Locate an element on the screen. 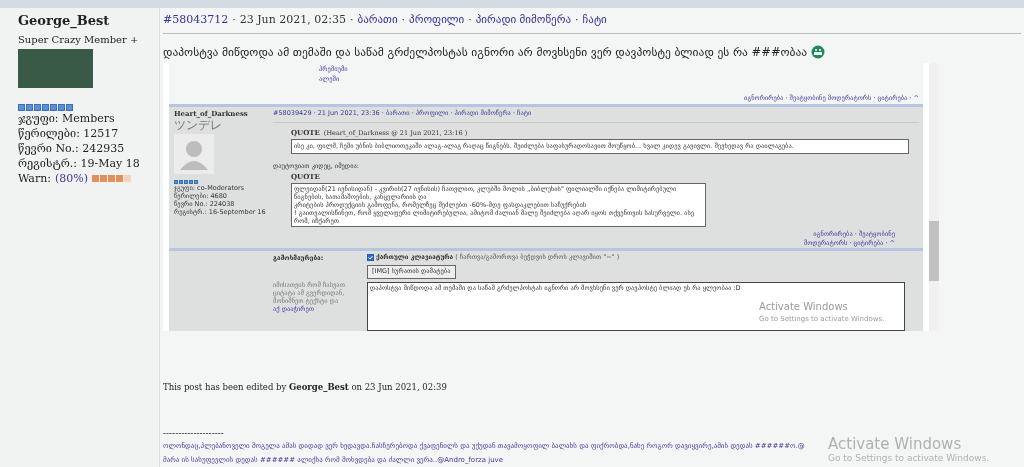  post-message: დაპოსტვა მიწდოდა ამ თემაში და საწამ გრძელპოსტას იგნორი არ მოვხსენი ვერ დავპოსტე ბლიად ეს რა ###ობაა is located at coordinates (485, 52).